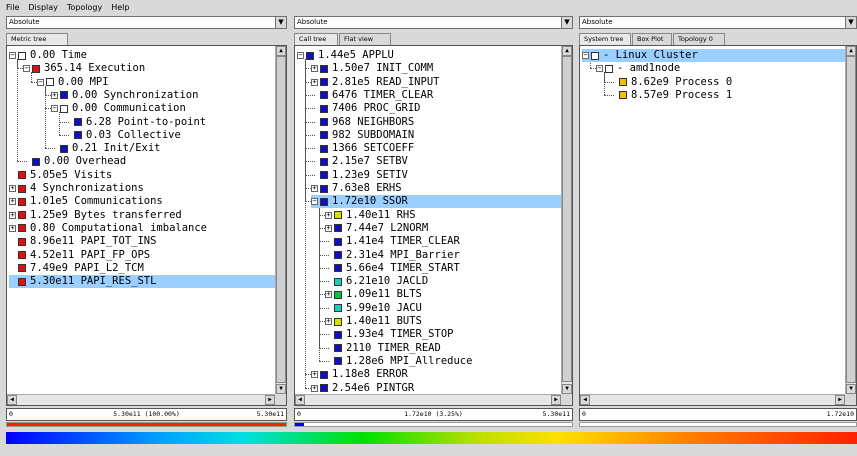  Describe the element at coordinates (146, 22) in the screenshot. I see `metric-value-mode-select: Absolute ▼` at that location.